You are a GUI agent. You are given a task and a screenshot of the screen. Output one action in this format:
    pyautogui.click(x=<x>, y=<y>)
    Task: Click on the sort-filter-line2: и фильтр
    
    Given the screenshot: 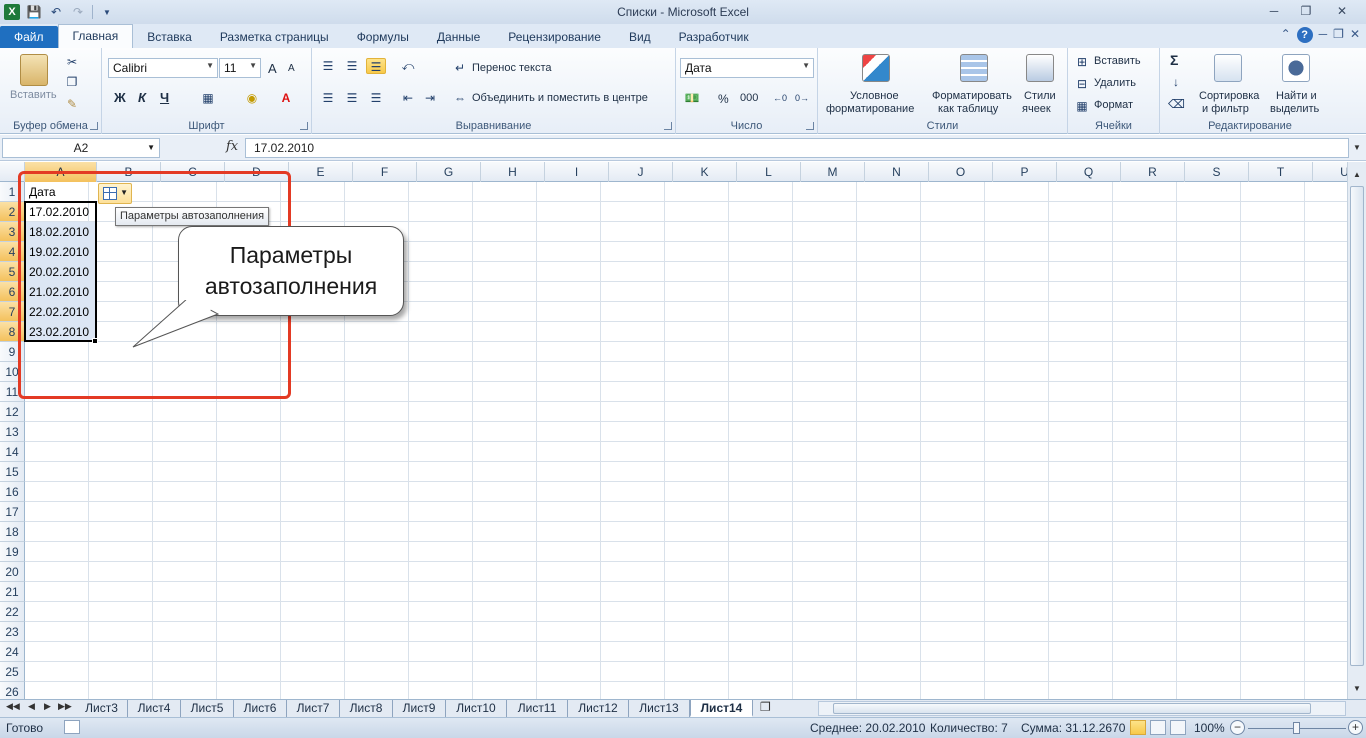 What is the action you would take?
    pyautogui.click(x=1225, y=109)
    